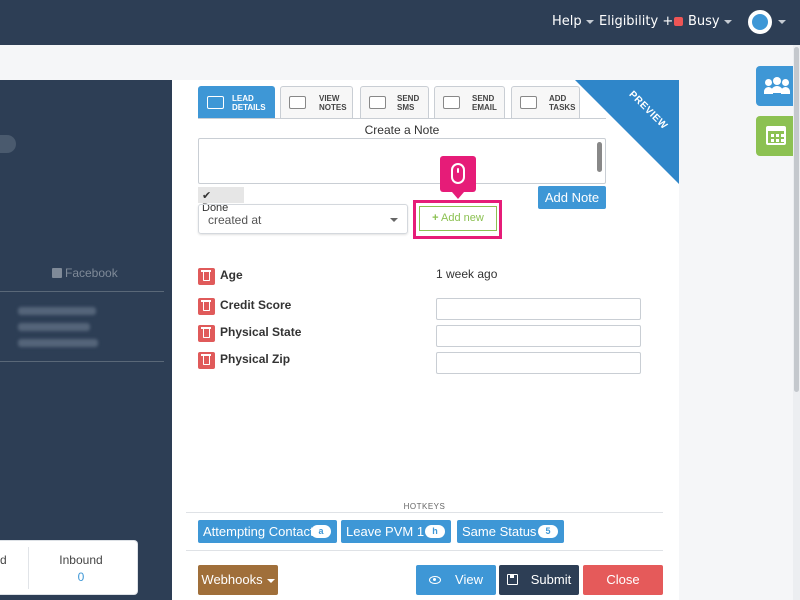  I want to click on envelope-icon, so click(451, 102).